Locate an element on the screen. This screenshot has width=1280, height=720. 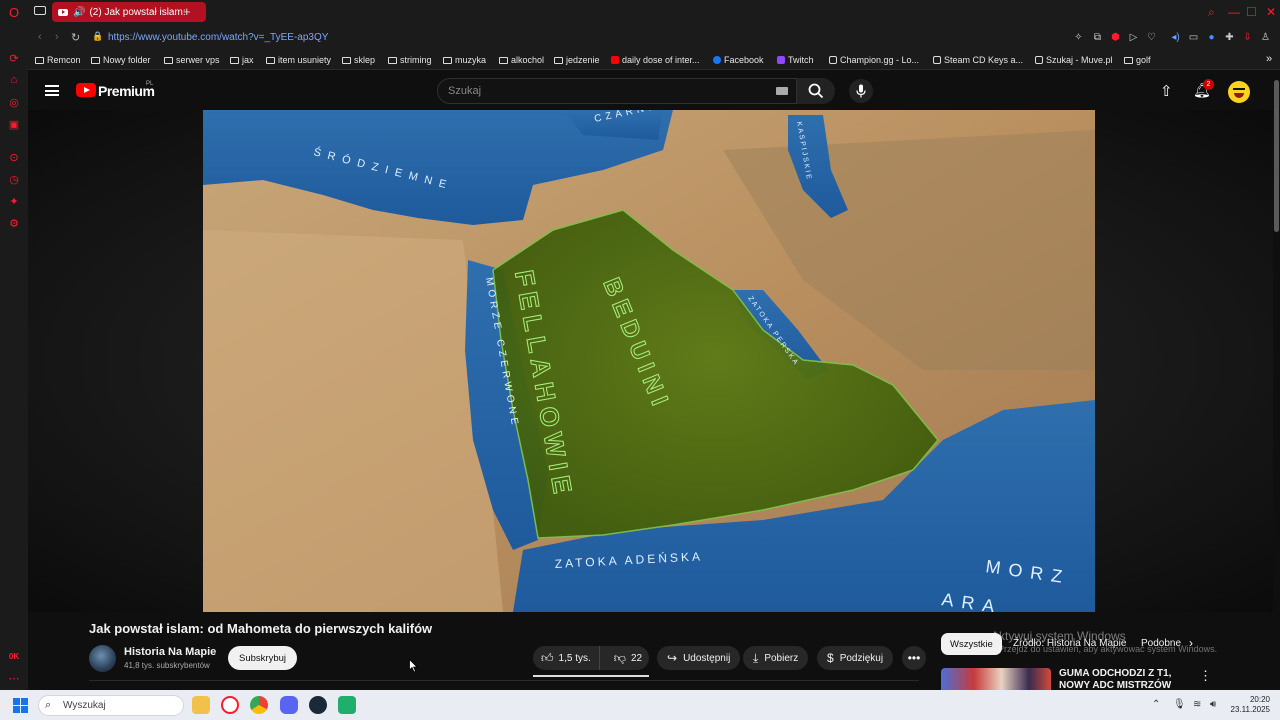
bookmark-item: Remcon is located at coordinates (58, 60).